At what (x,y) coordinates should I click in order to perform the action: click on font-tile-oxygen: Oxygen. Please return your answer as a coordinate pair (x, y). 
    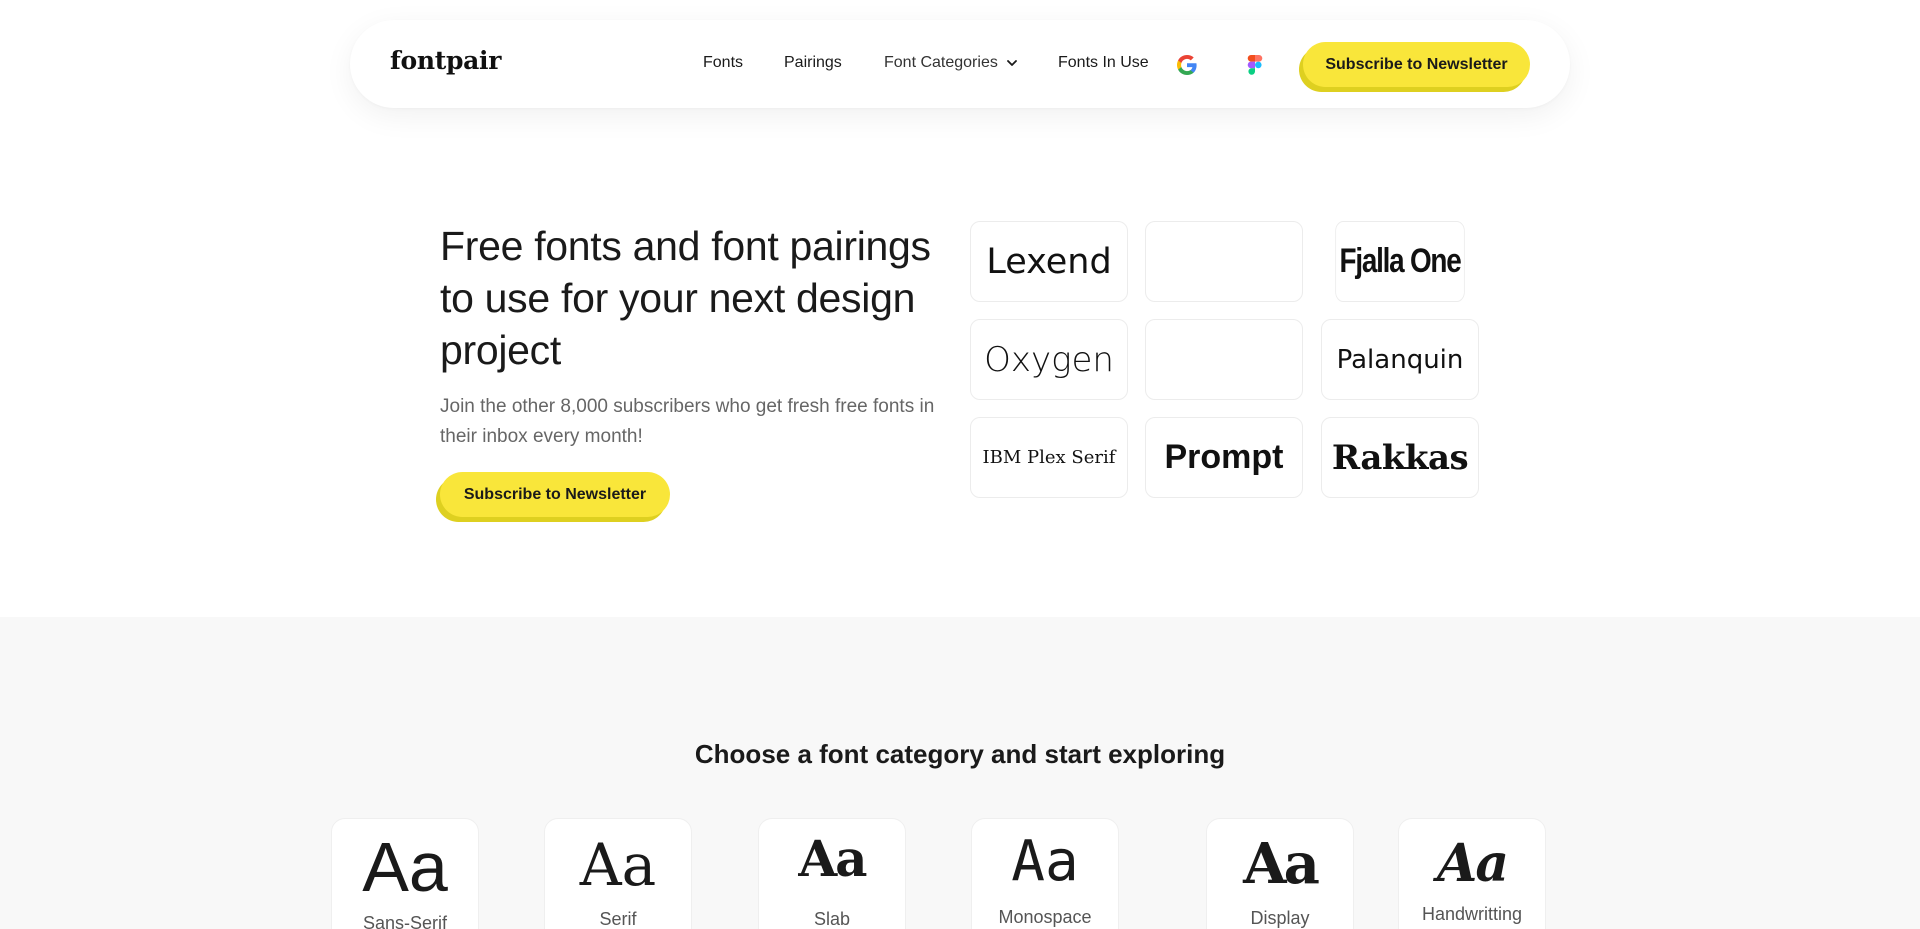
    Looking at the image, I should click on (1049, 359).